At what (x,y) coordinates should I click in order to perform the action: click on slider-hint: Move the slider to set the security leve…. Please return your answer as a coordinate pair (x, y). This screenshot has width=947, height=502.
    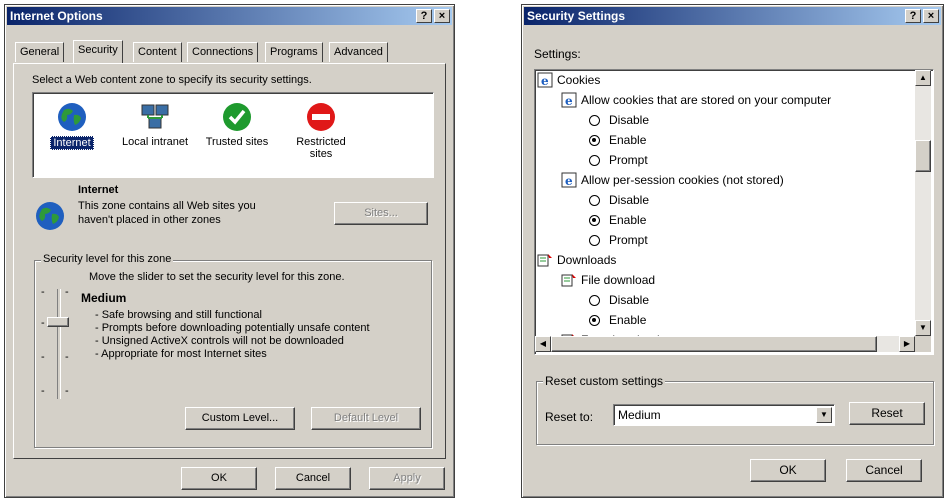
    Looking at the image, I should click on (217, 277).